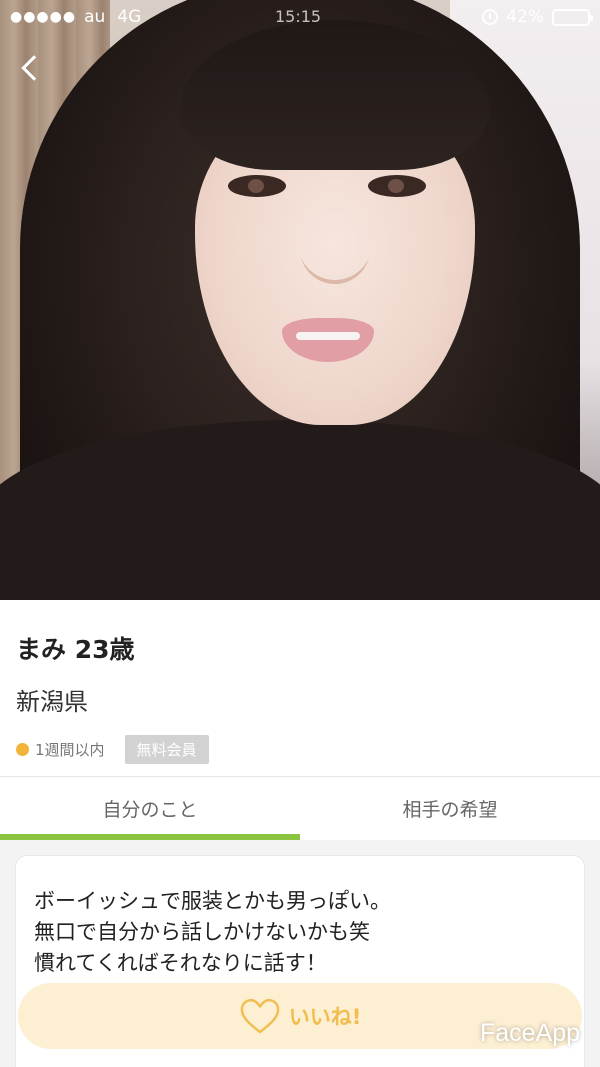 The height and width of the screenshot is (1067, 600). What do you see at coordinates (202, 932) in the screenshot?
I see `intro-line: 無口で自分から話しかけないかも笑` at bounding box center [202, 932].